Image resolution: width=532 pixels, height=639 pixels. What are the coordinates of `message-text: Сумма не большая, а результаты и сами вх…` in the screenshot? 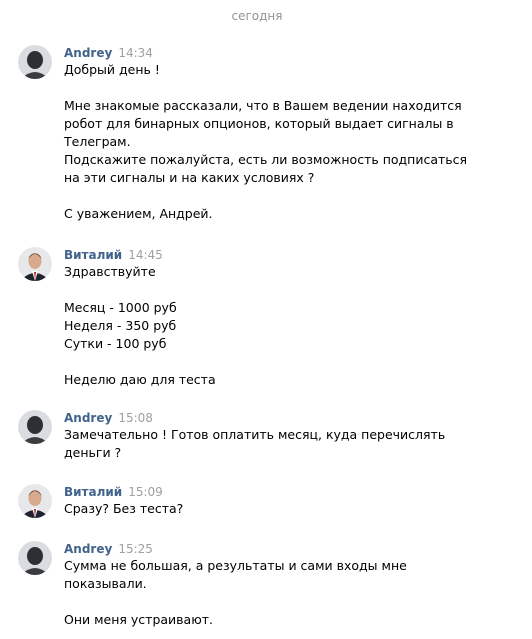 It's located at (275, 593).